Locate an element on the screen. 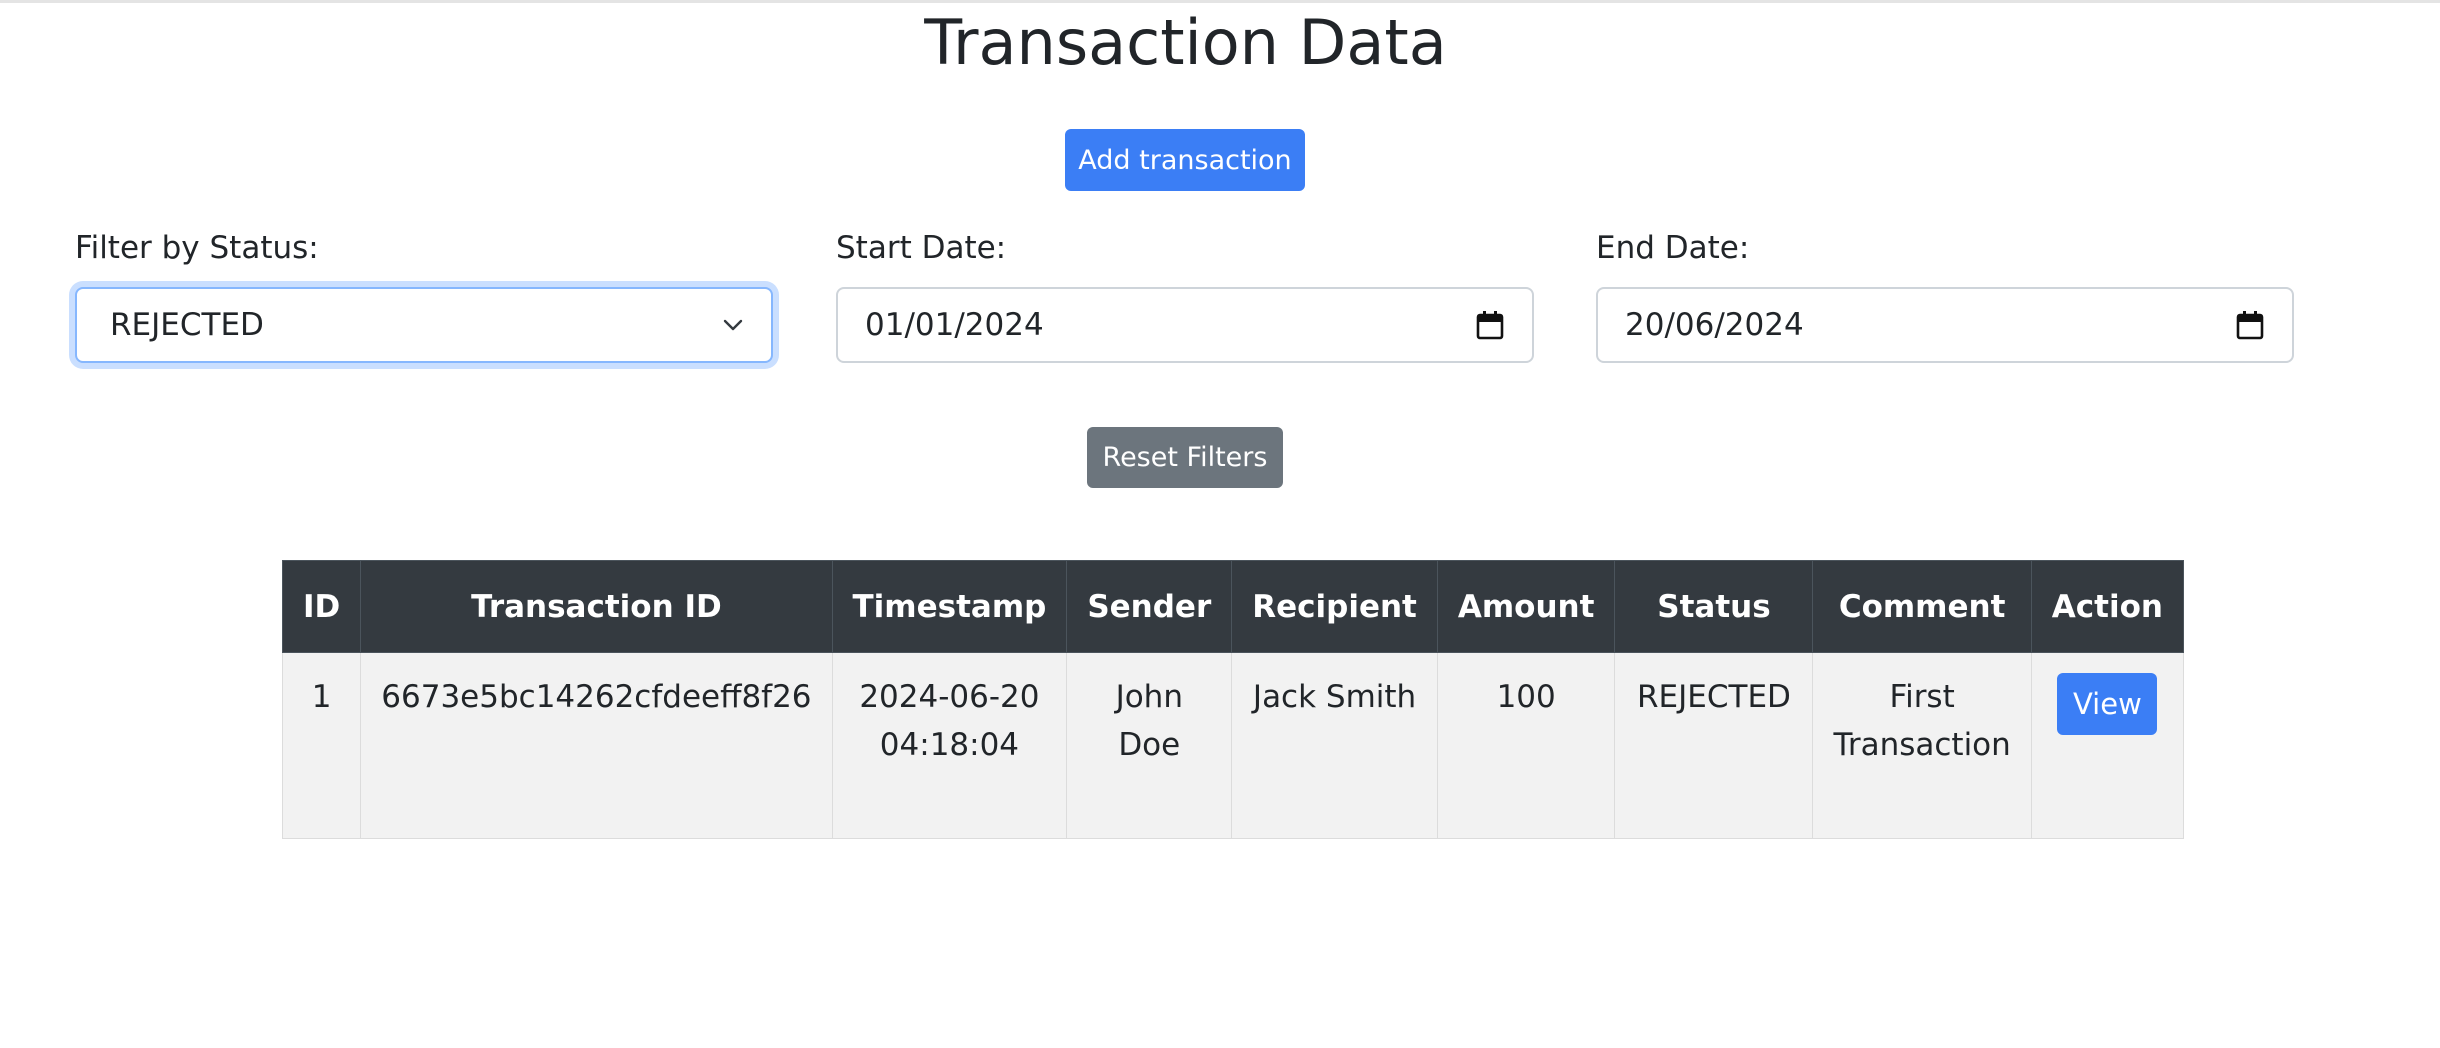 Image resolution: width=2440 pixels, height=1048 pixels. column-header-status: Status is located at coordinates (1714, 606).